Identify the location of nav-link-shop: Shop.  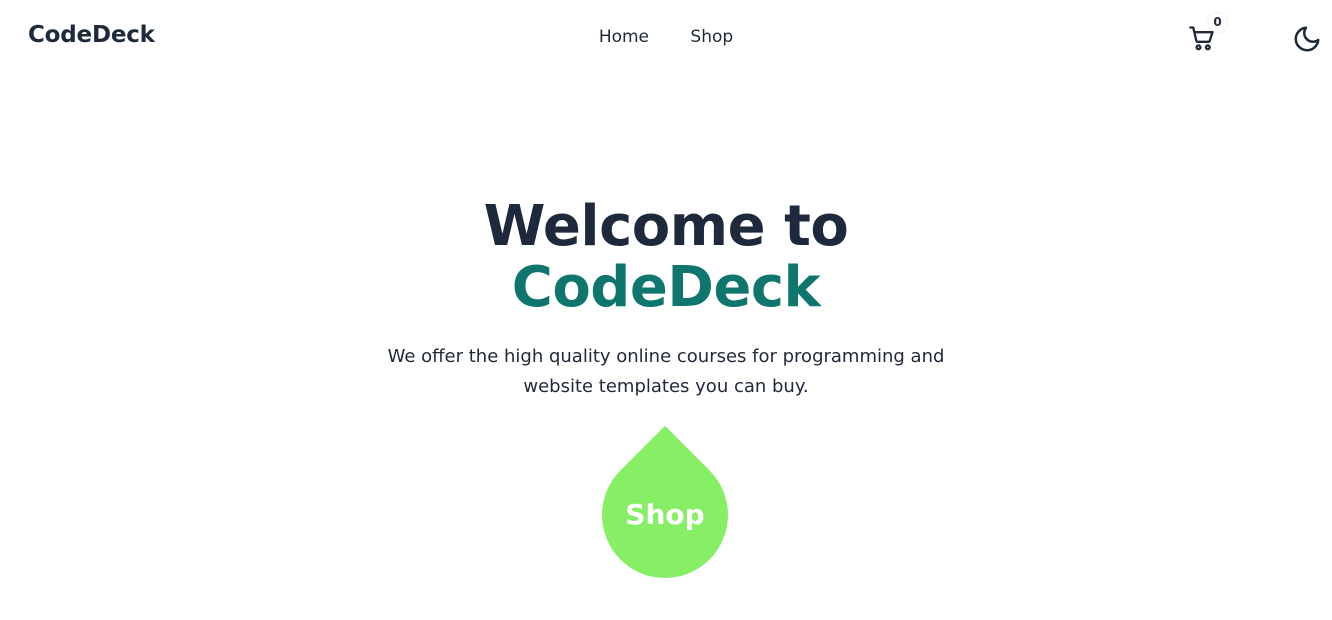
(711, 37).